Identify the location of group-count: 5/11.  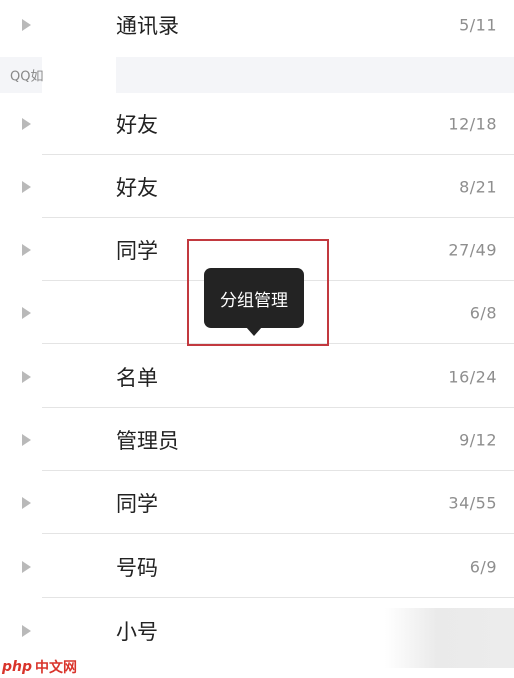
(478, 25).